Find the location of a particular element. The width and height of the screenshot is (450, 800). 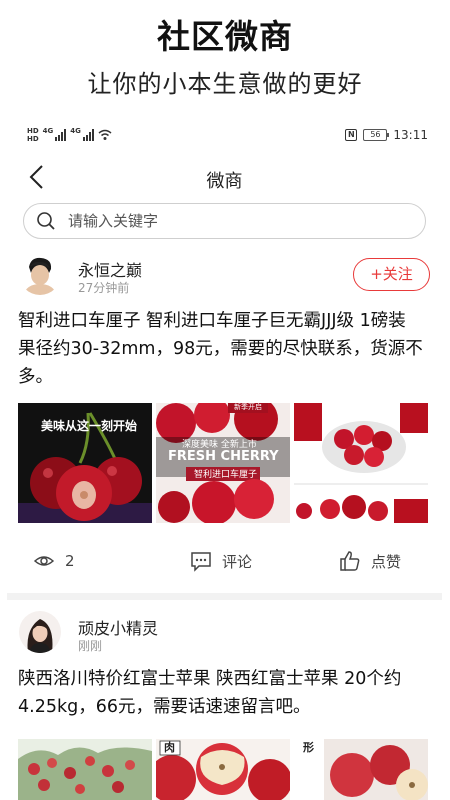

post-image: 肉 is located at coordinates (223, 769).